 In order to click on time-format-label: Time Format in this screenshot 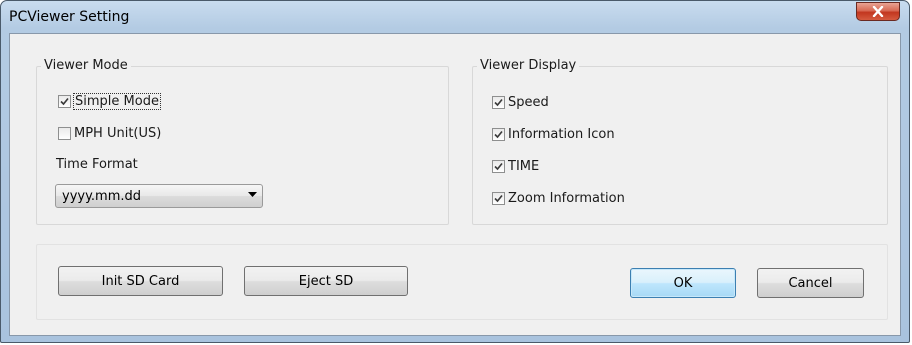, I will do `click(97, 164)`.